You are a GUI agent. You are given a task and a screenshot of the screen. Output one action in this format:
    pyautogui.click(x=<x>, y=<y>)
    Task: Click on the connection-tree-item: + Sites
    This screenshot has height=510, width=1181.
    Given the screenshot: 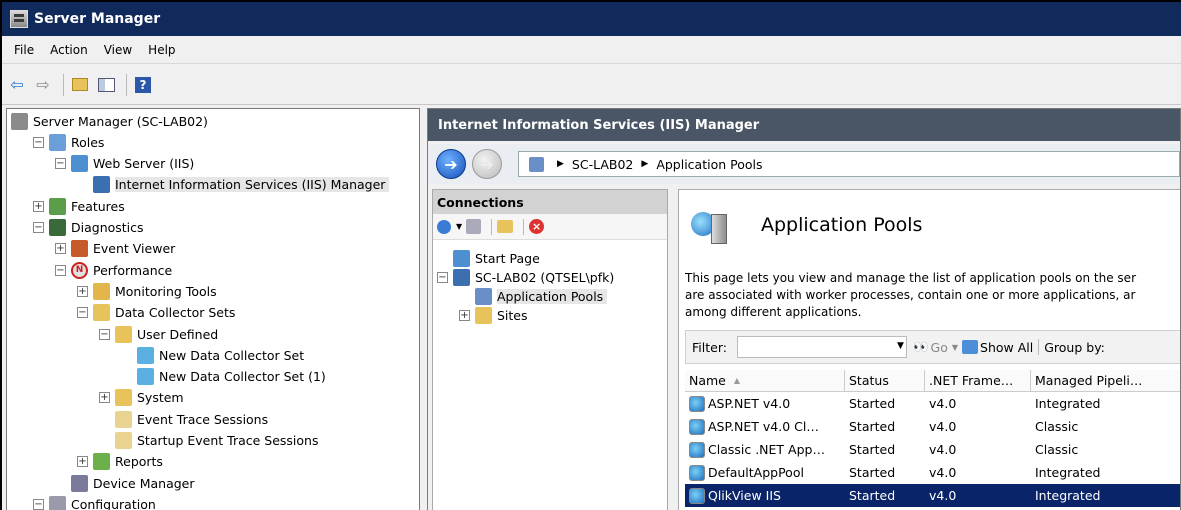 What is the action you would take?
    pyautogui.click(x=493, y=315)
    